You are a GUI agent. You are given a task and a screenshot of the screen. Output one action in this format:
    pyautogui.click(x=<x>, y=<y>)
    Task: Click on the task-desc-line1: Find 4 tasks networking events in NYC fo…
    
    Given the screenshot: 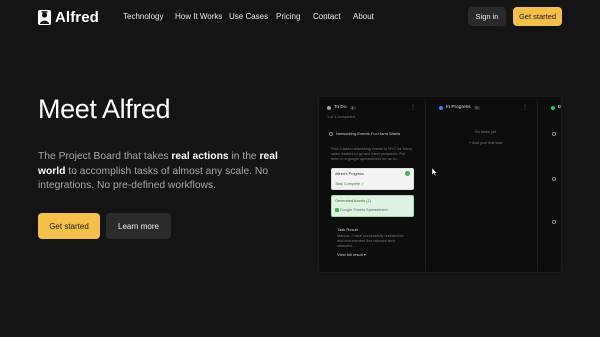 What is the action you would take?
    pyautogui.click(x=372, y=149)
    